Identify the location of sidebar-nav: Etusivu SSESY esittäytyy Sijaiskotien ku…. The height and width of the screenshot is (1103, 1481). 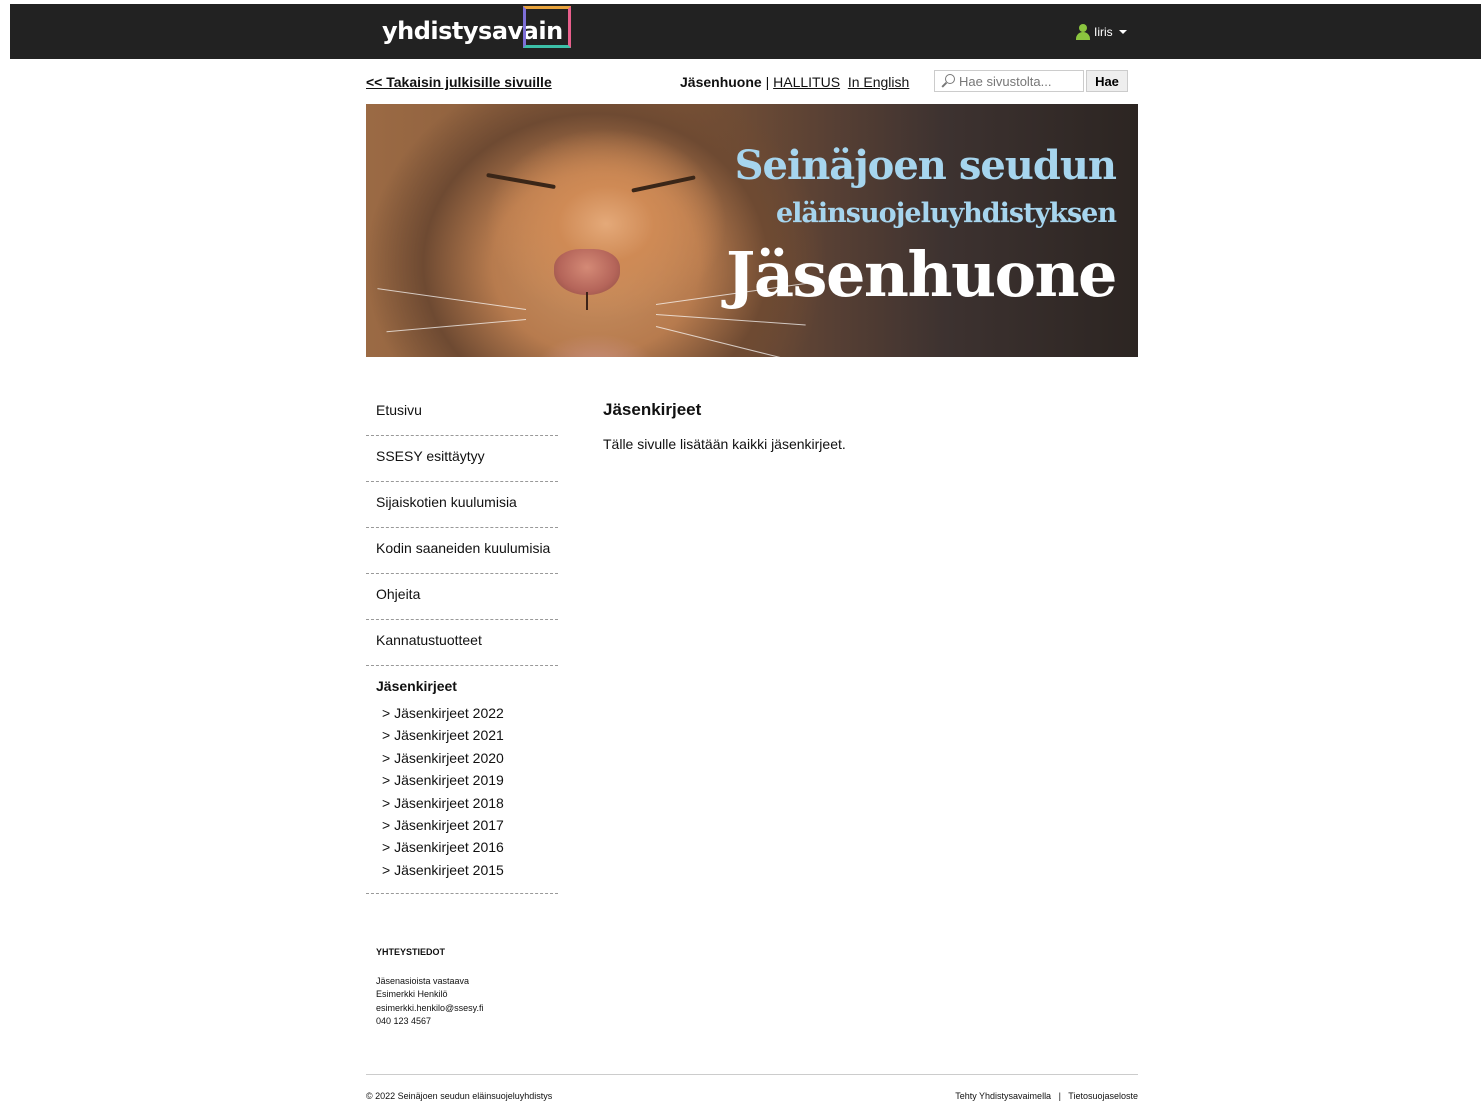
(462, 642).